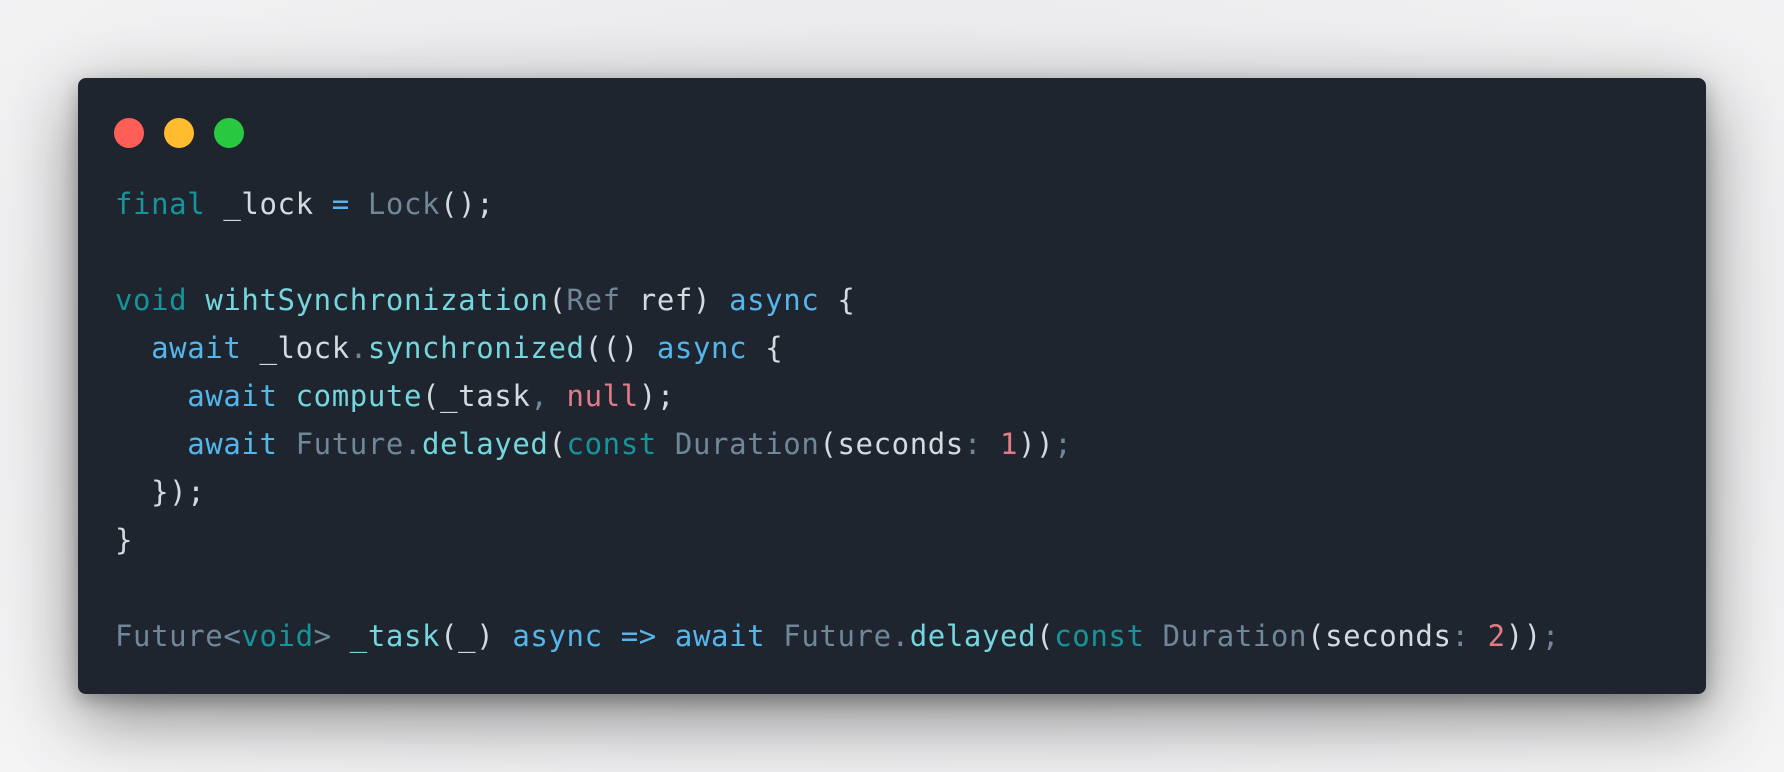  I want to click on code-token: (_task, so click(476, 396).